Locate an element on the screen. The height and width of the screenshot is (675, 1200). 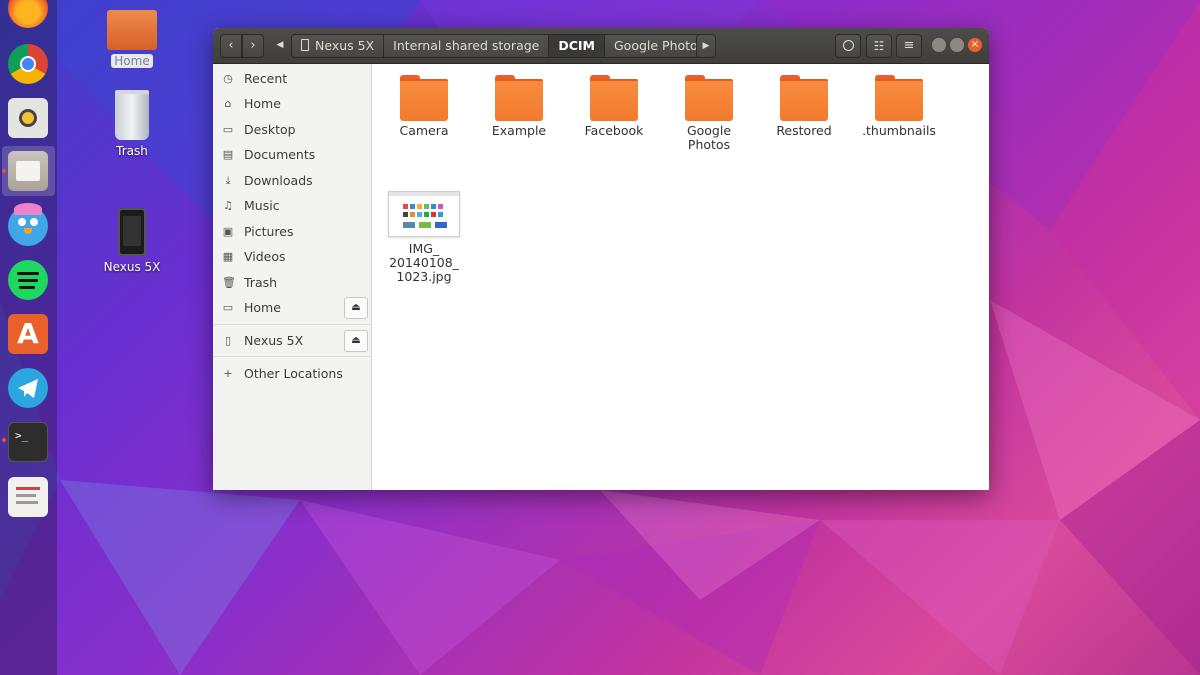
clock-icon: ◷ is located at coordinates (228, 78).